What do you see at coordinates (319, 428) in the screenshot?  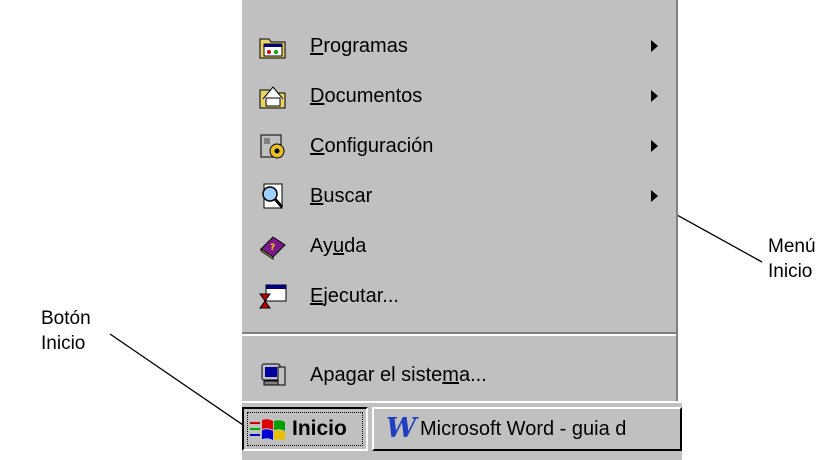 I see `start-button-label: Inicio` at bounding box center [319, 428].